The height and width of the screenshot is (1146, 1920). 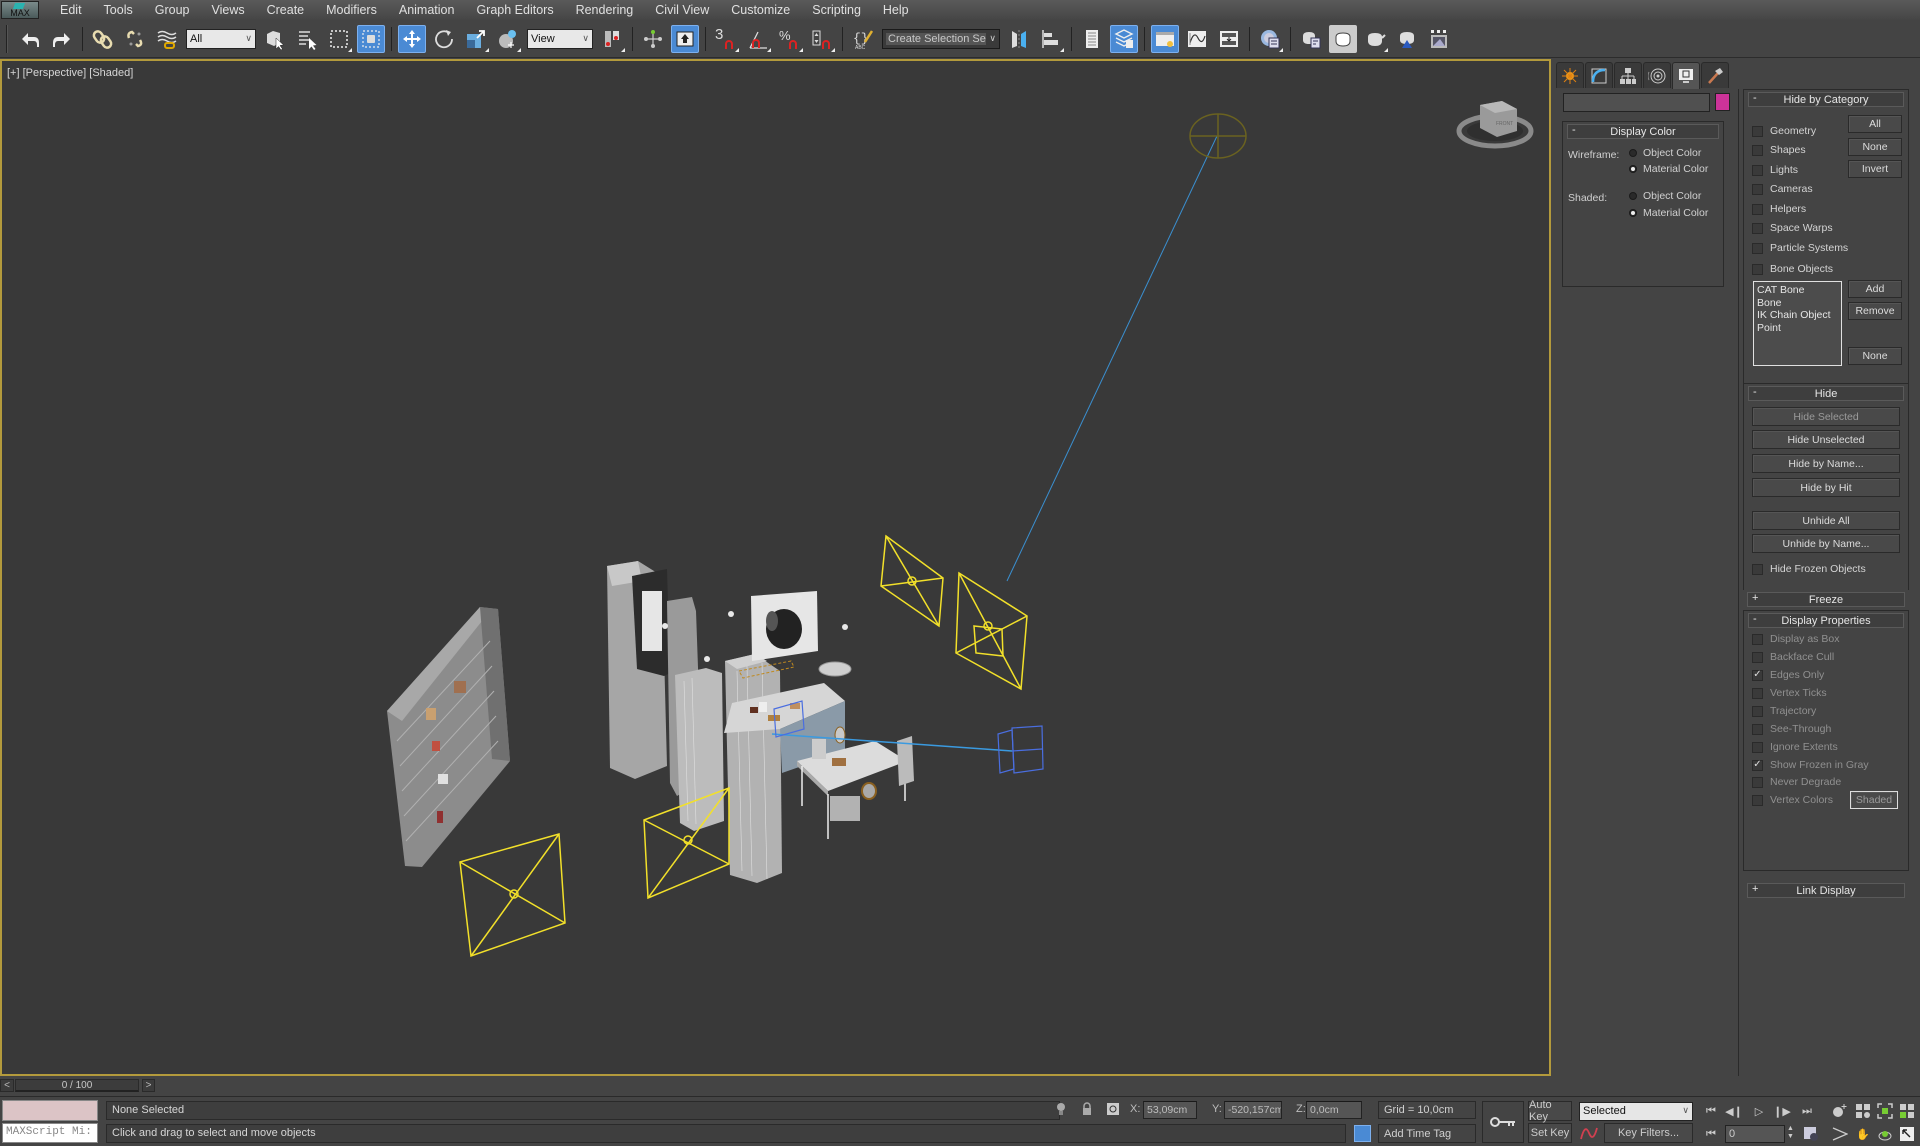 I want to click on maximize-viewport-toggle, so click(x=1907, y=1134).